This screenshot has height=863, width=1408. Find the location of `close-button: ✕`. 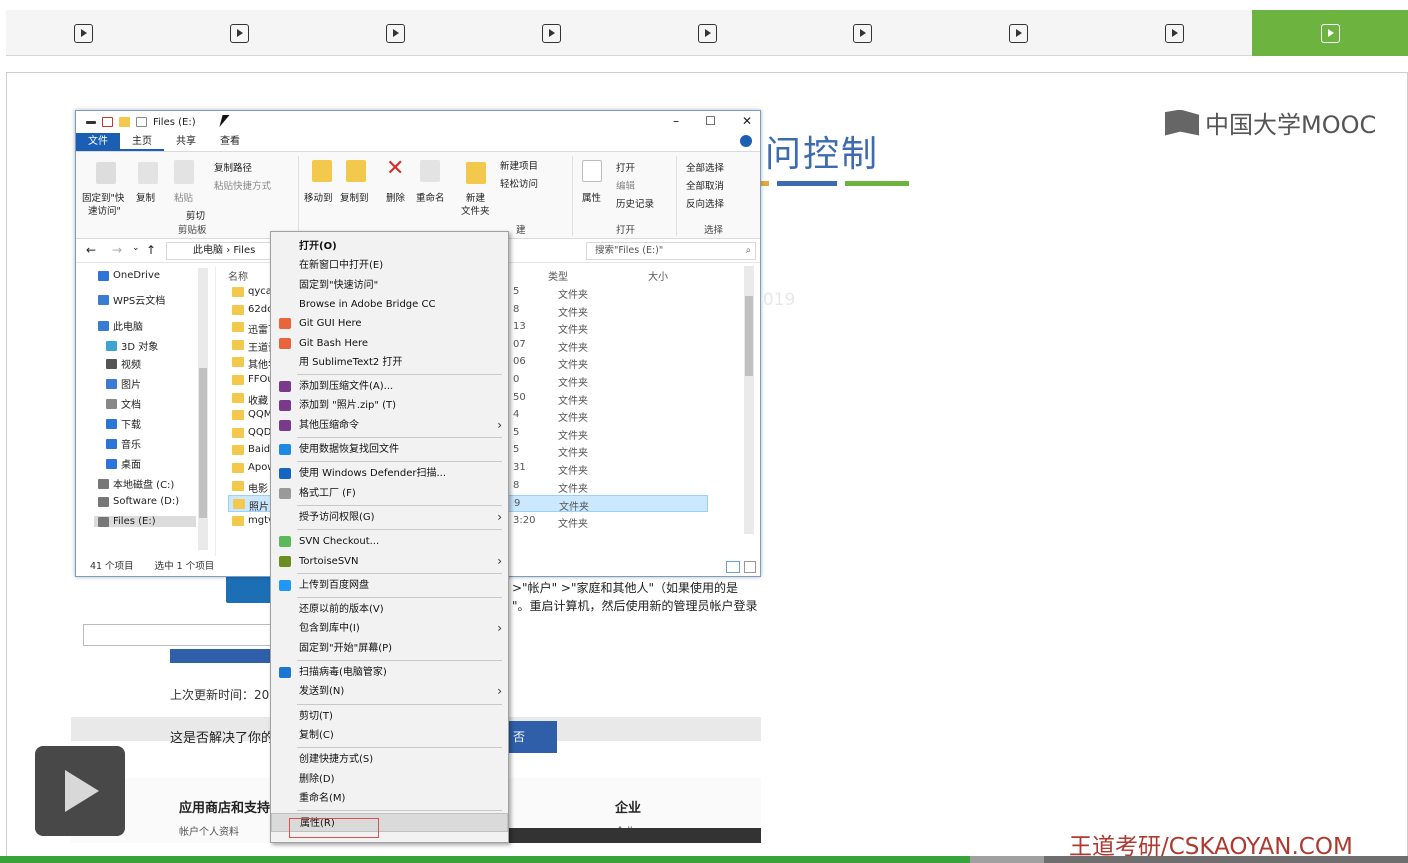

close-button: ✕ is located at coordinates (747, 121).